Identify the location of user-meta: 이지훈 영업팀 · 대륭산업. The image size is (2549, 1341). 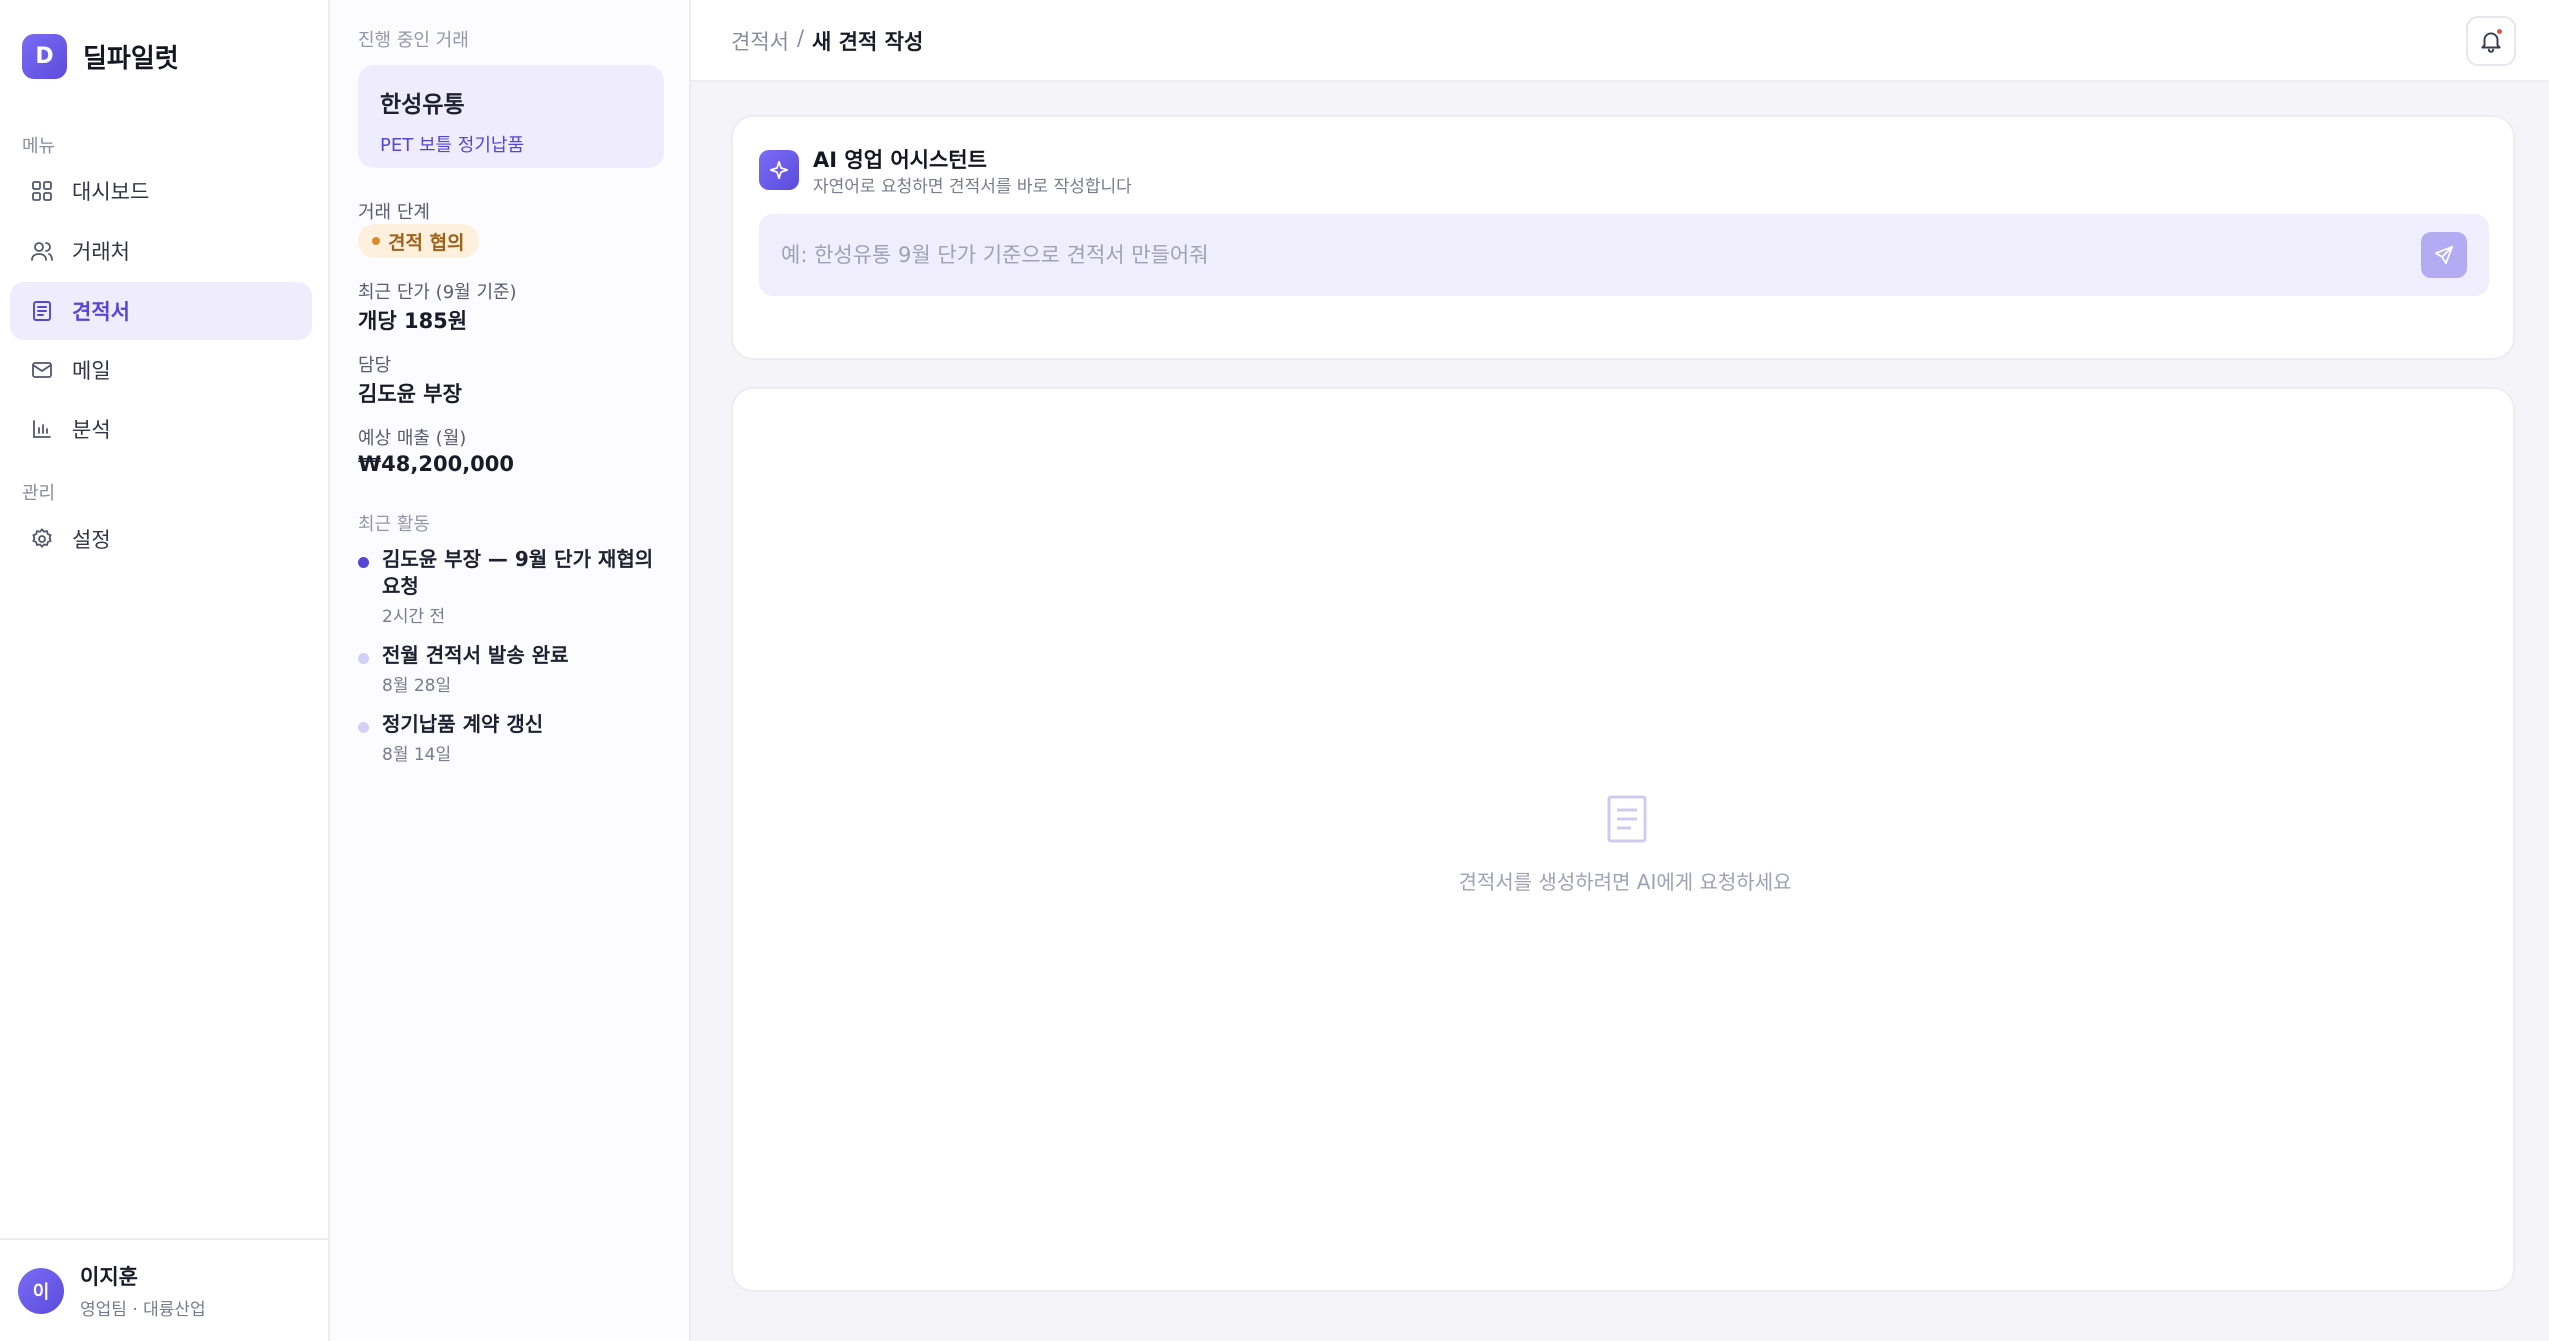
(143, 1290).